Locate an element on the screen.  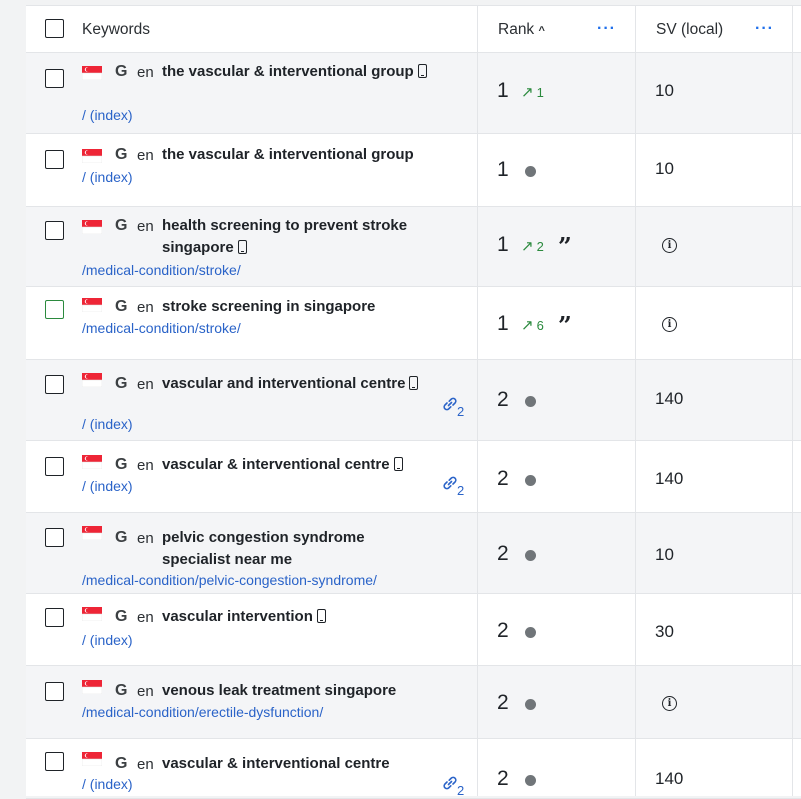
table-row: Gen vascular intervention / (index) 2 30 is located at coordinates (413, 630).